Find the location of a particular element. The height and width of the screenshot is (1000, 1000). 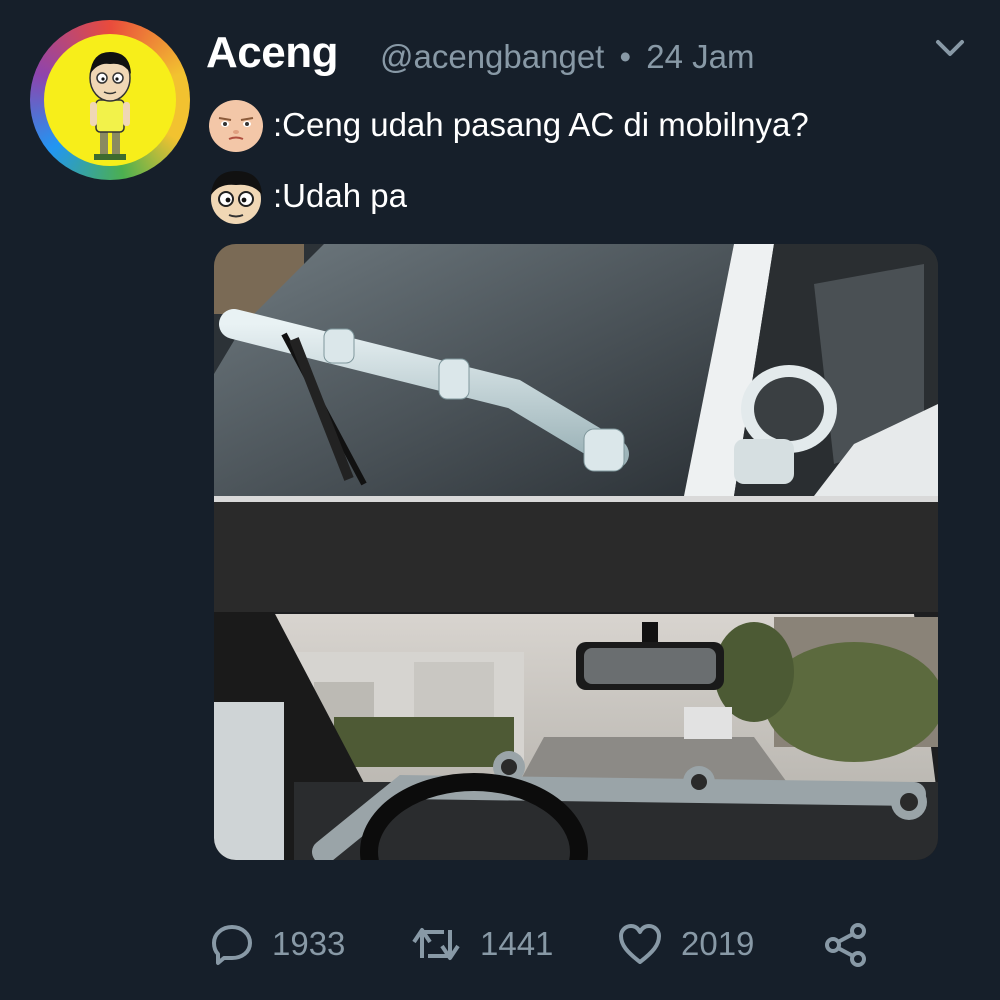

tweet-meta: @acengbanget • 24 Jam is located at coordinates (567, 57).